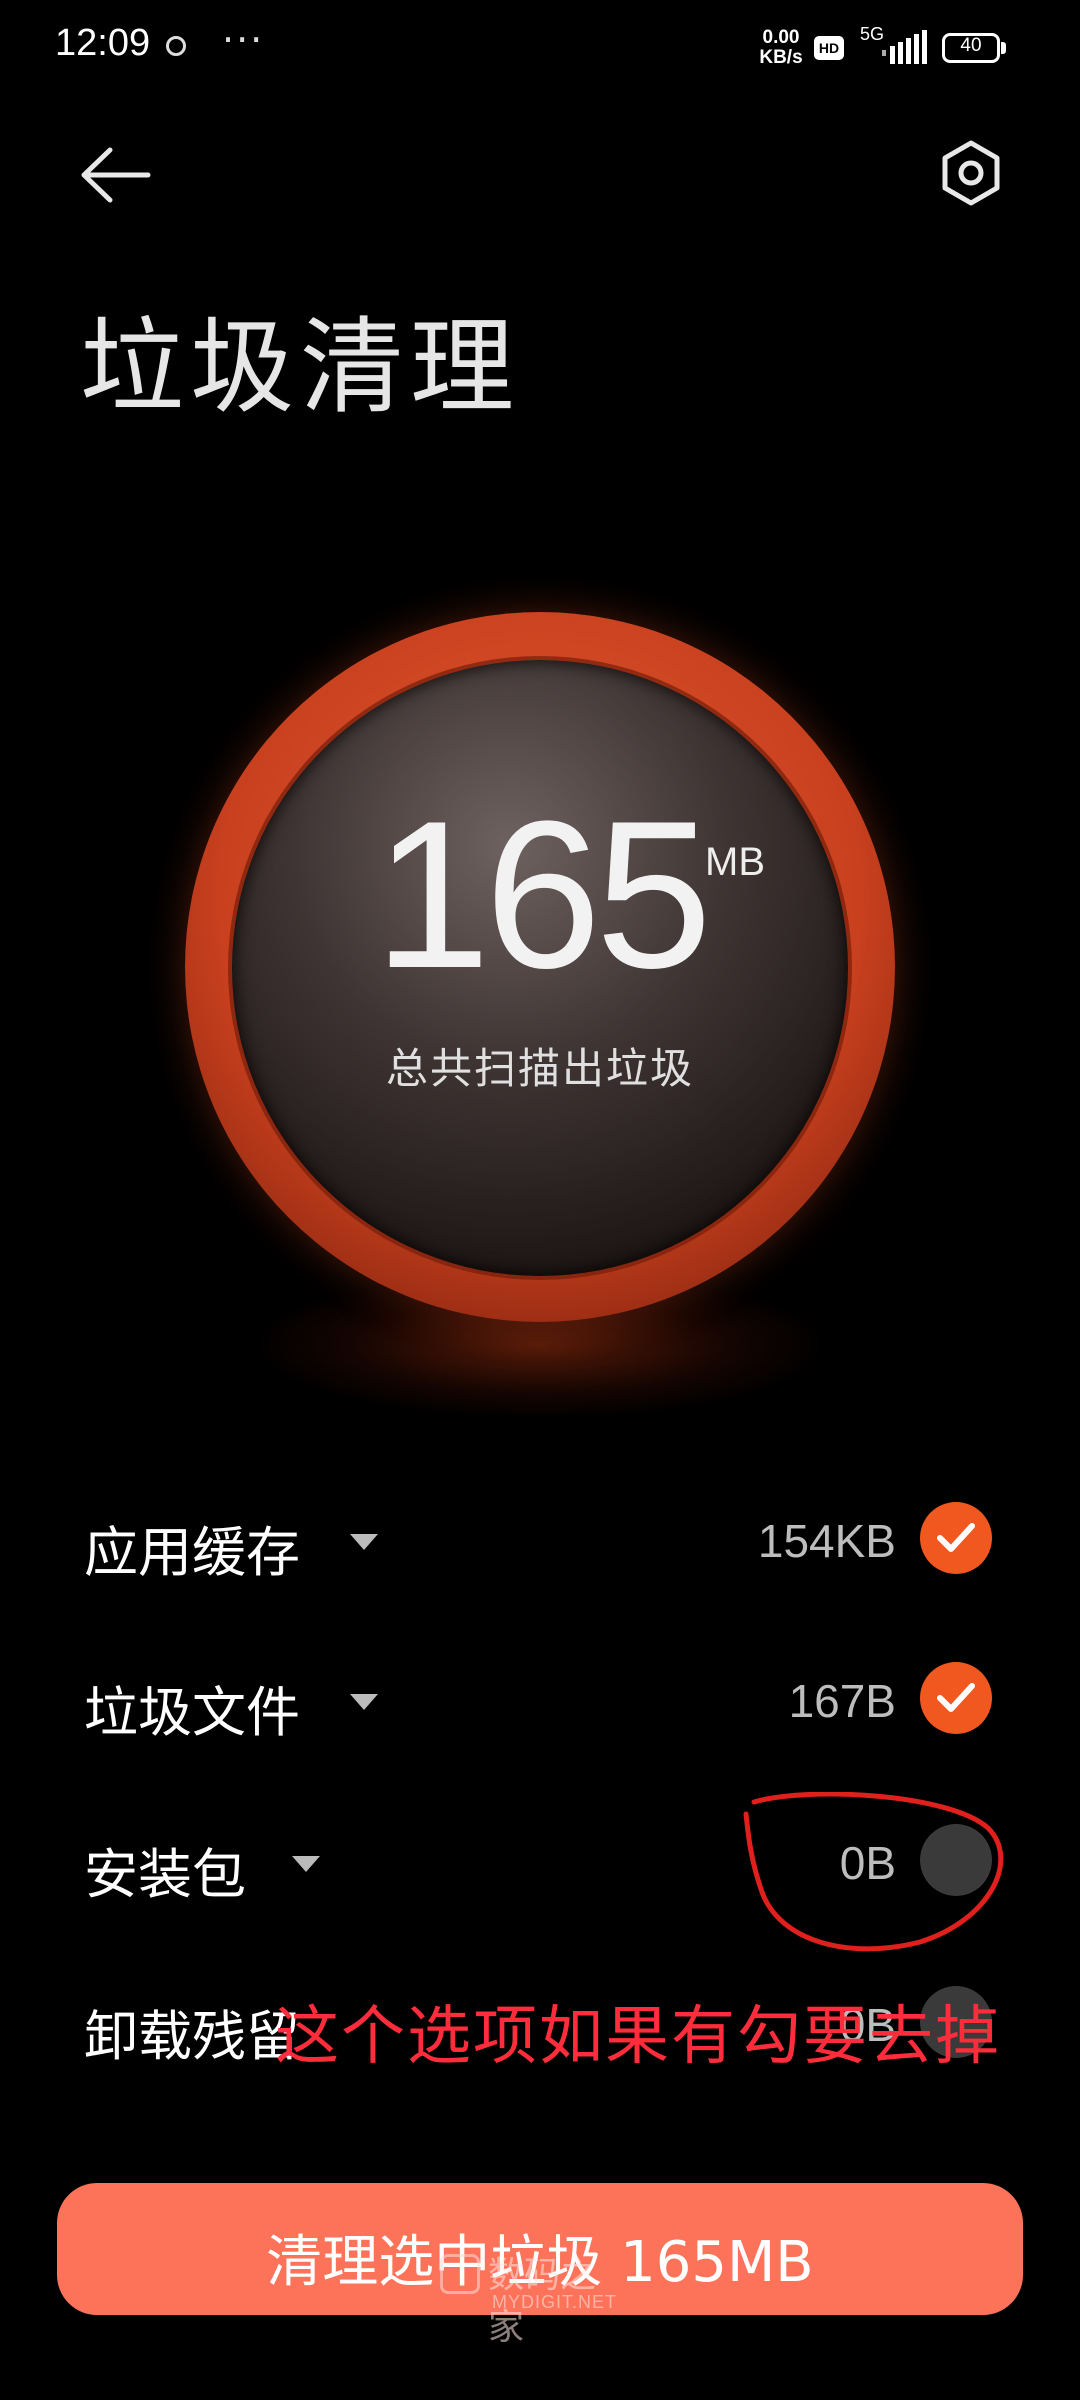  Describe the element at coordinates (176, 46) in the screenshot. I see `alarm-icon` at that location.